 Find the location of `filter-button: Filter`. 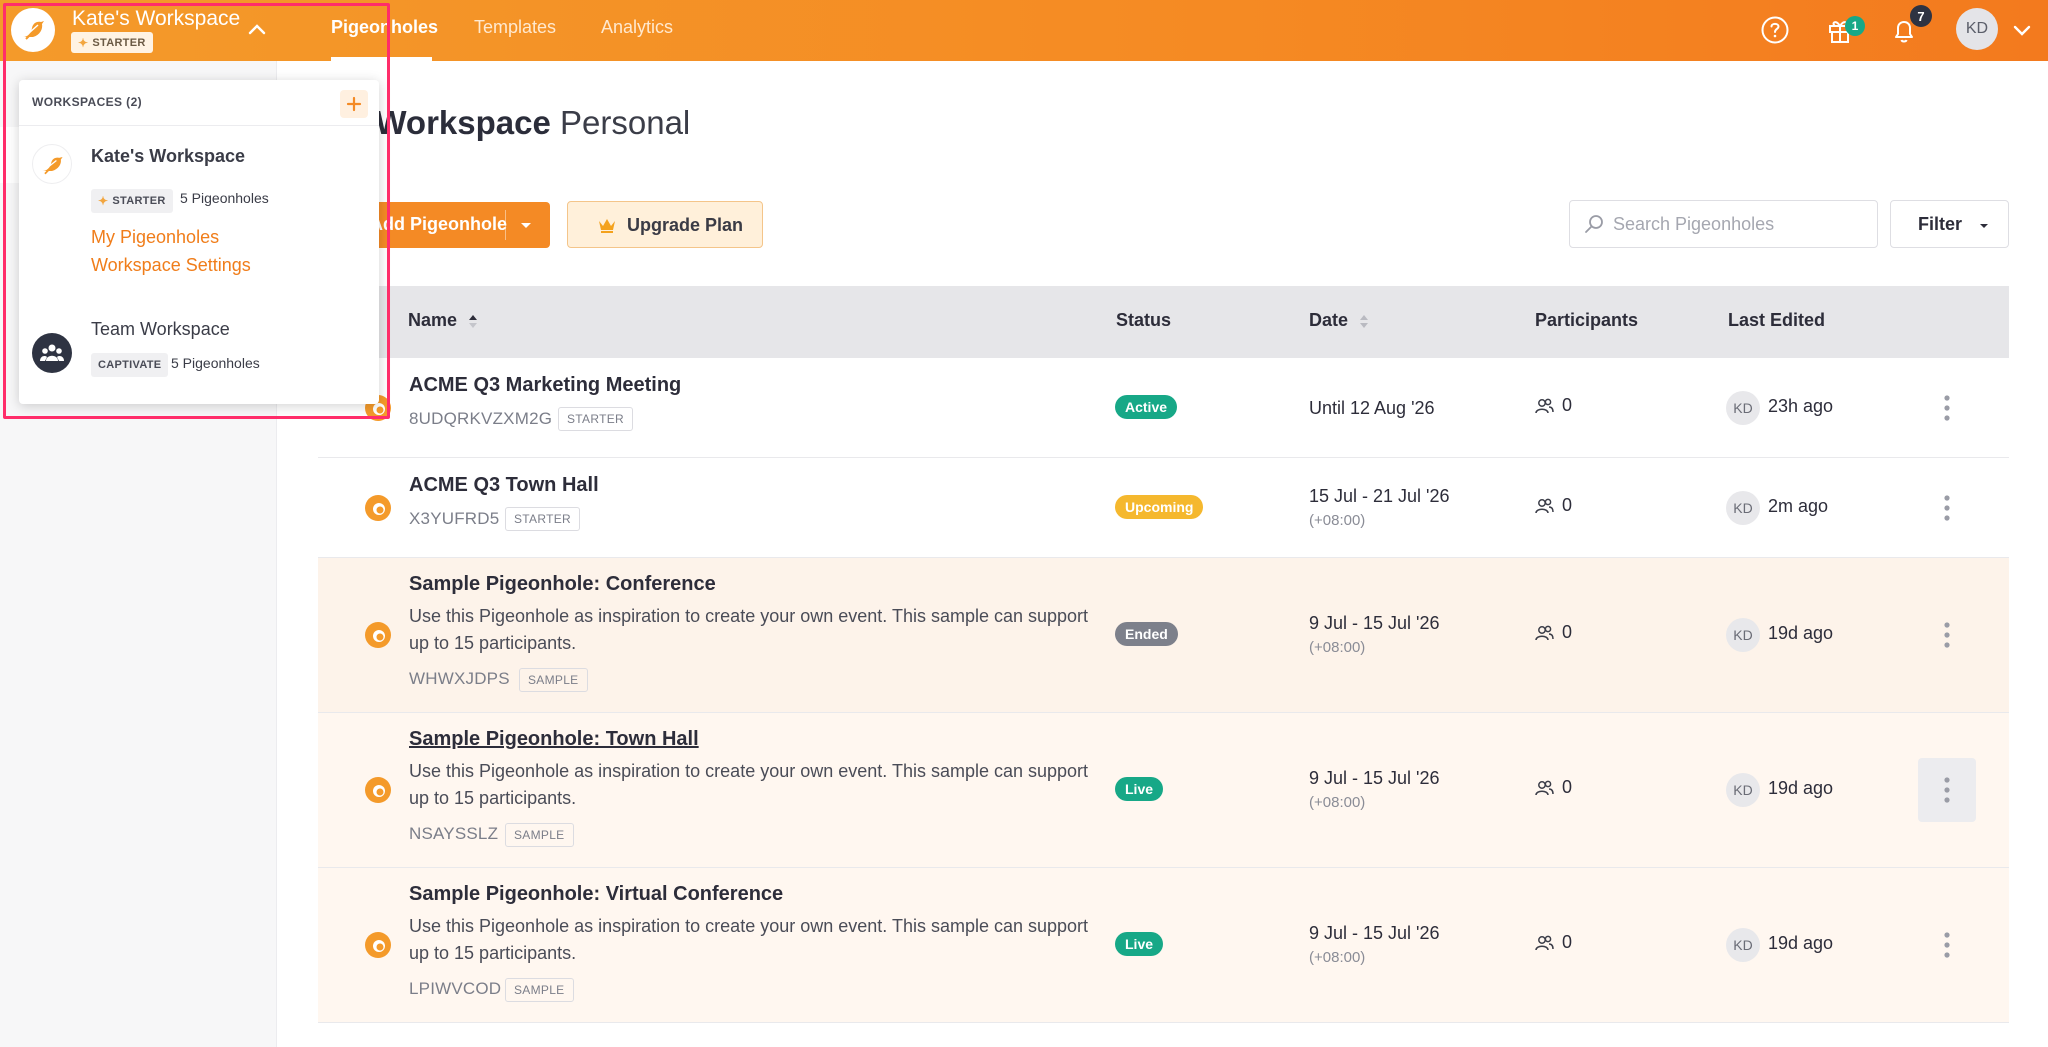

filter-button: Filter is located at coordinates (1949, 224).